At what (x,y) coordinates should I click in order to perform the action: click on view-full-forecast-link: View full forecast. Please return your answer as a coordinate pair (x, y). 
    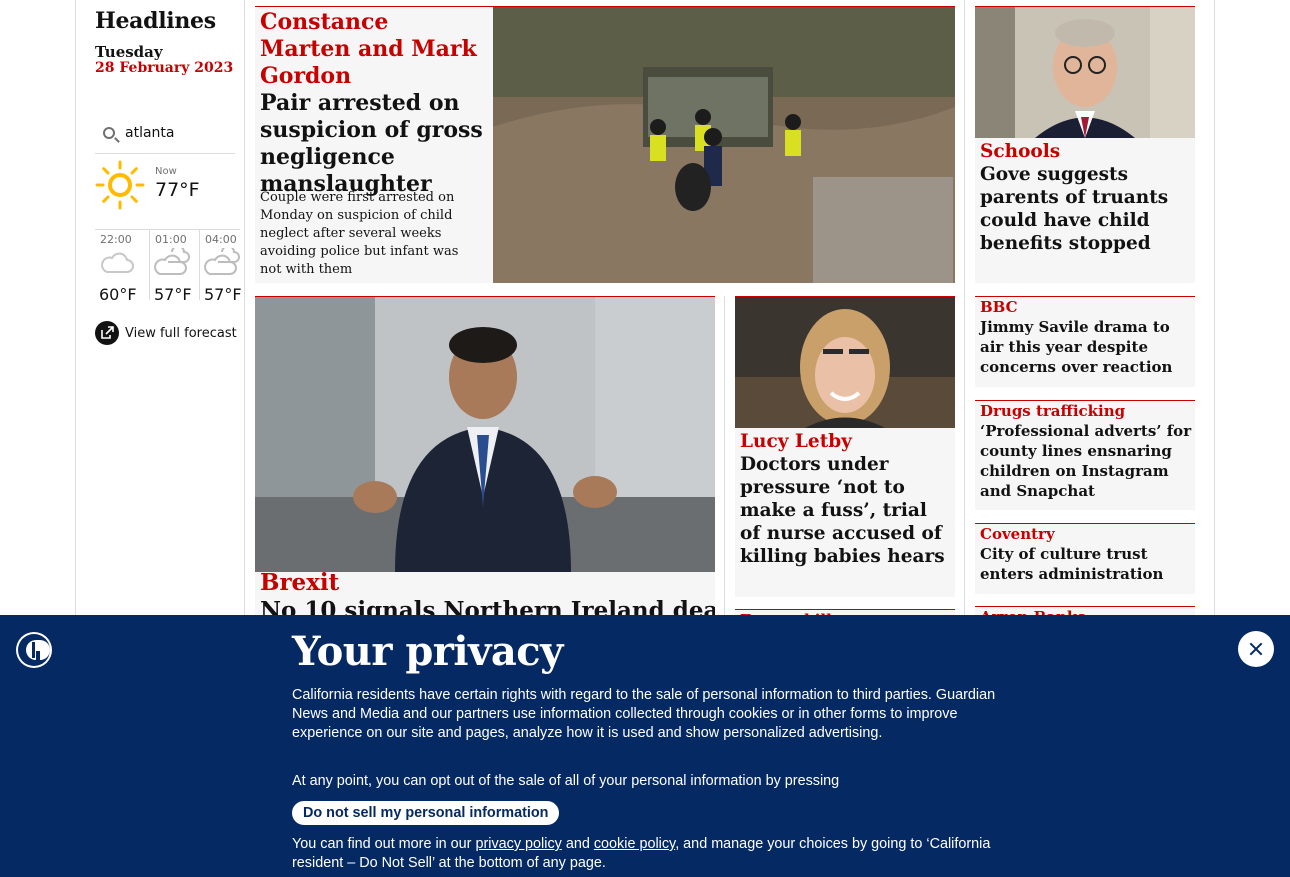
    Looking at the image, I should click on (166, 333).